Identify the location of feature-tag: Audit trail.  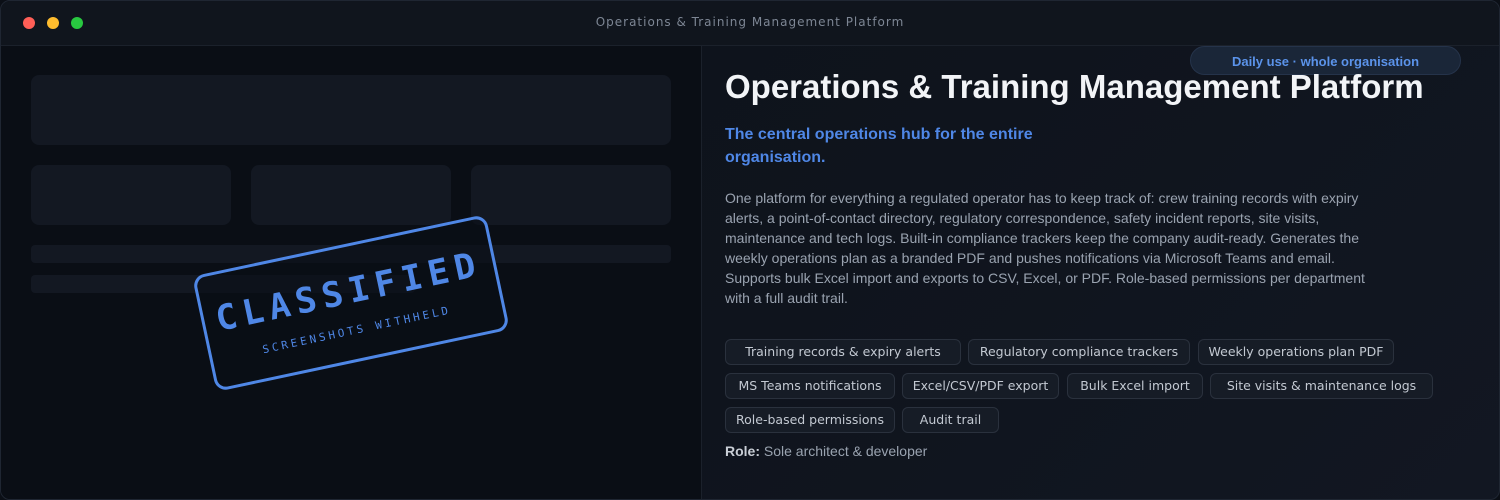
(950, 420).